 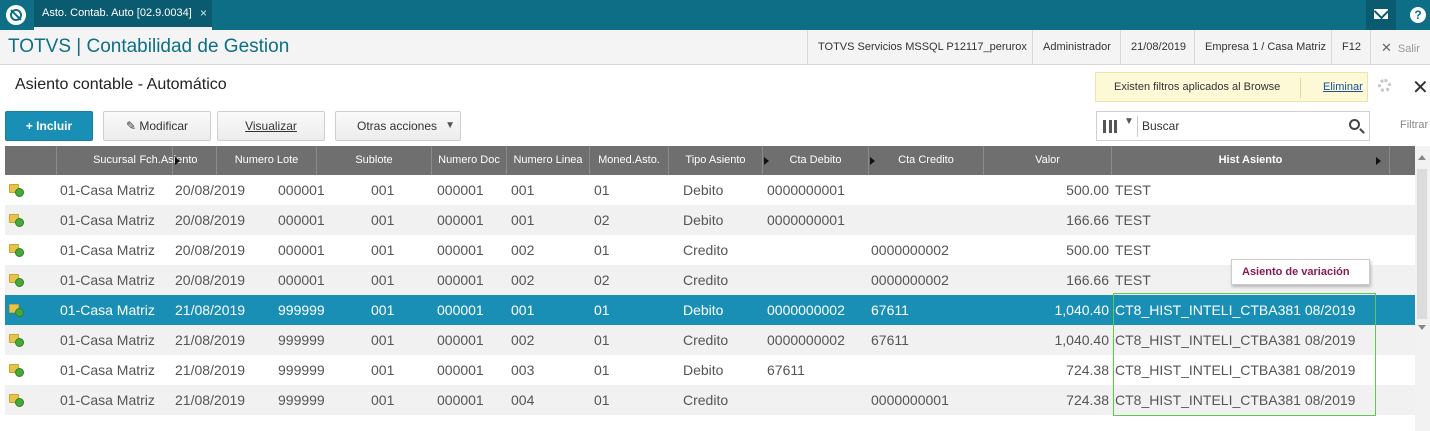 What do you see at coordinates (910, 400) in the screenshot?
I see `cell-cta-credito: 0000000001` at bounding box center [910, 400].